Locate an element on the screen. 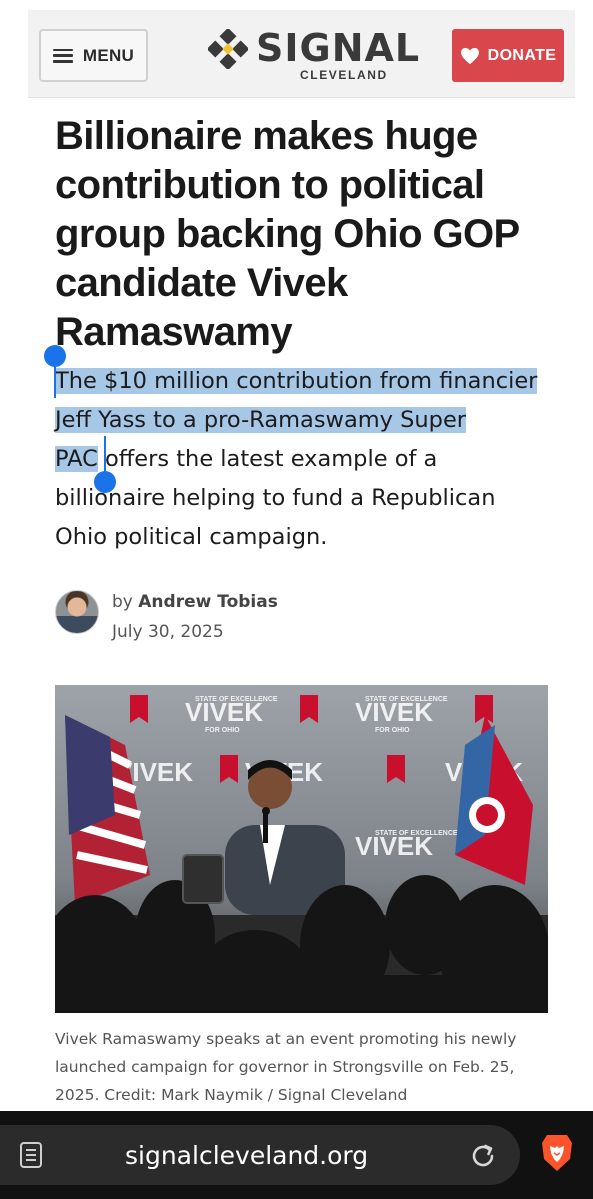 Image resolution: width=593 pixels, height=1199 pixels. by-prefix: by is located at coordinates (122, 602).